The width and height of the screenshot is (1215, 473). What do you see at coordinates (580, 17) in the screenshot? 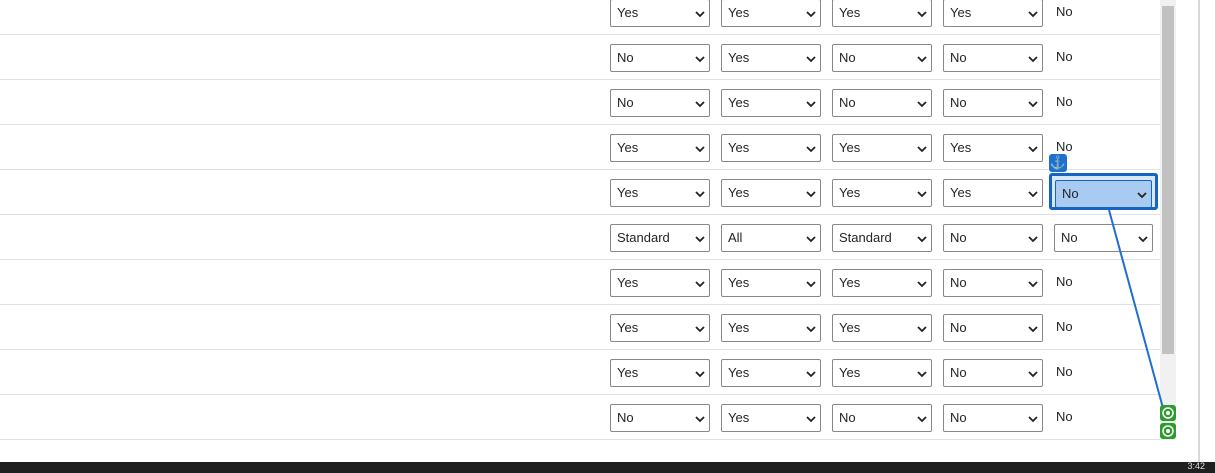
I see `table-row: Yes Yes Yes Yes No` at bounding box center [580, 17].